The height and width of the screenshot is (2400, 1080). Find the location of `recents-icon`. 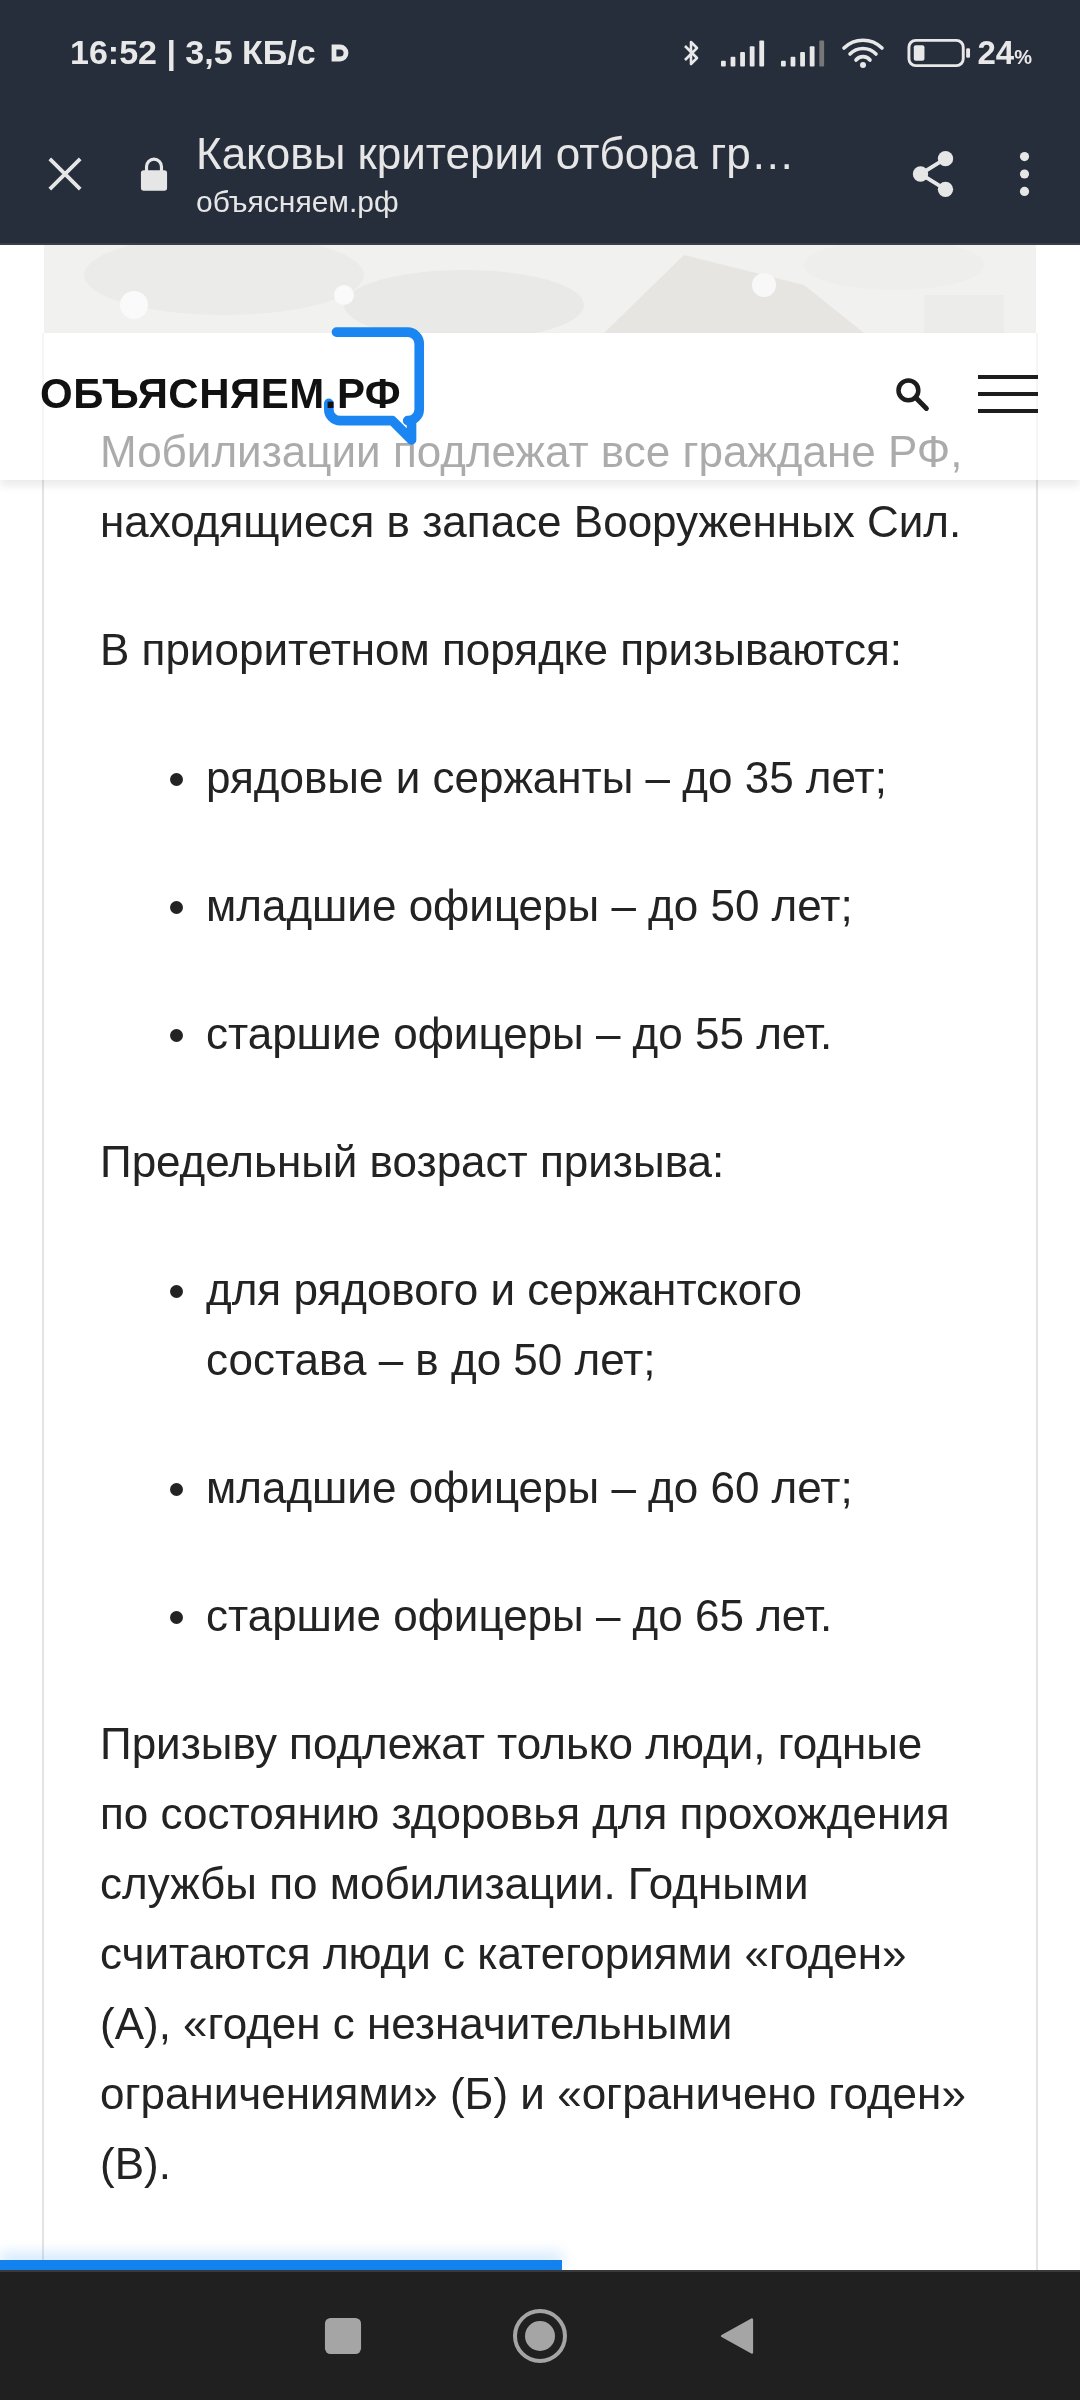

recents-icon is located at coordinates (343, 2336).